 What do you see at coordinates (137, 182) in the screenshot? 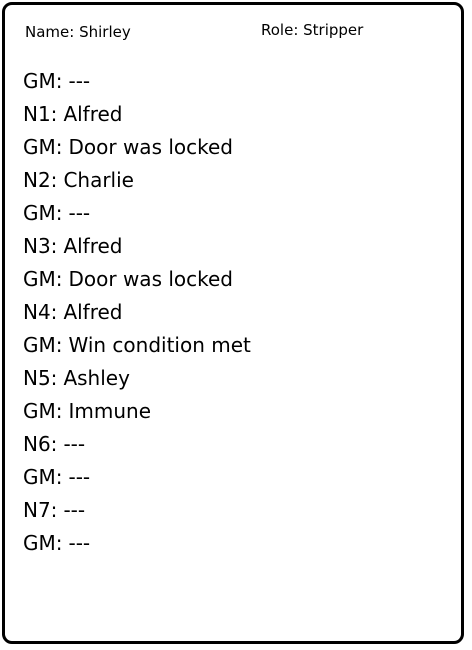
I see `log-line: N2: Charlie` at bounding box center [137, 182].